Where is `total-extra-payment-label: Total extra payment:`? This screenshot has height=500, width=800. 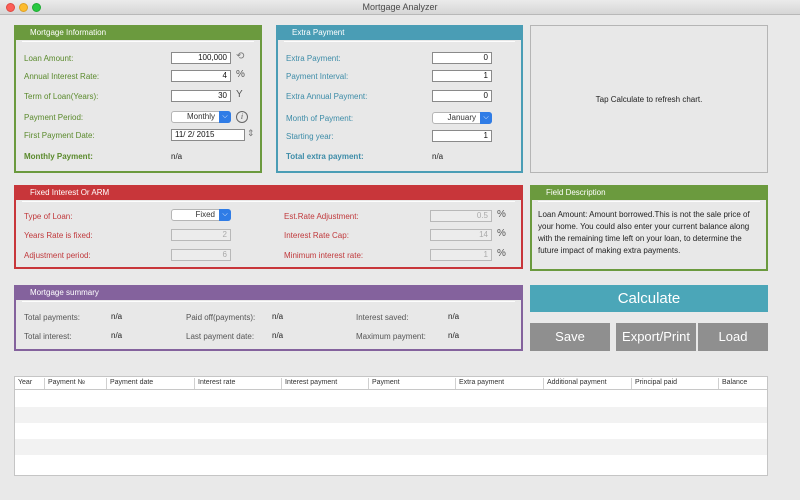 total-extra-payment-label: Total extra payment: is located at coordinates (325, 156).